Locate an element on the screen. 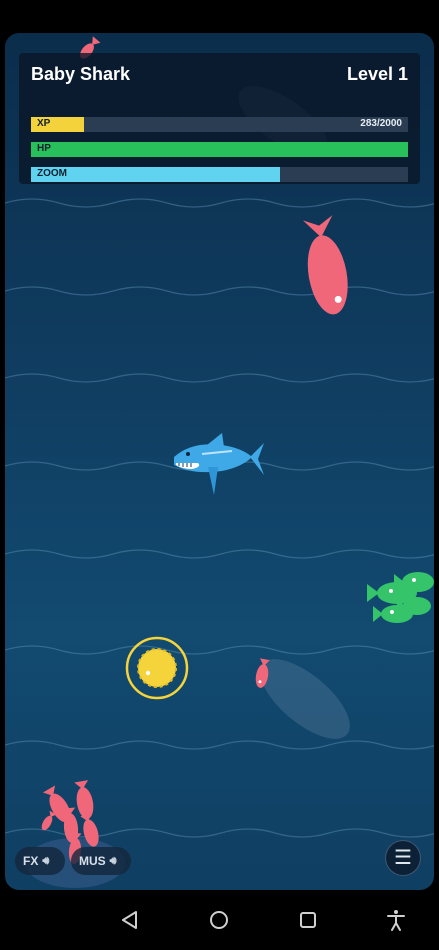 The height and width of the screenshot is (950, 439). level-indicator: Level 1 is located at coordinates (377, 74).